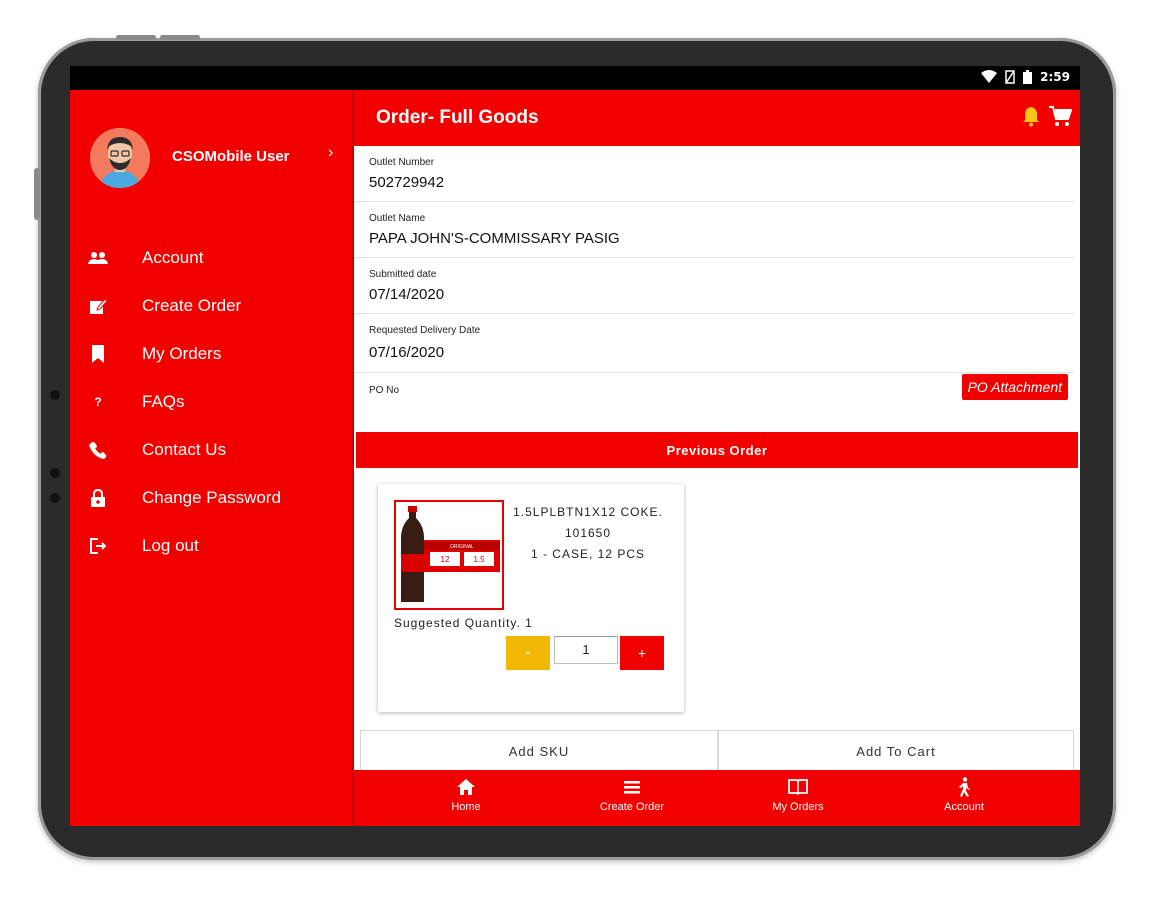 The width and height of the screenshot is (1152, 900). I want to click on decrease-quantity-button: -, so click(528, 653).